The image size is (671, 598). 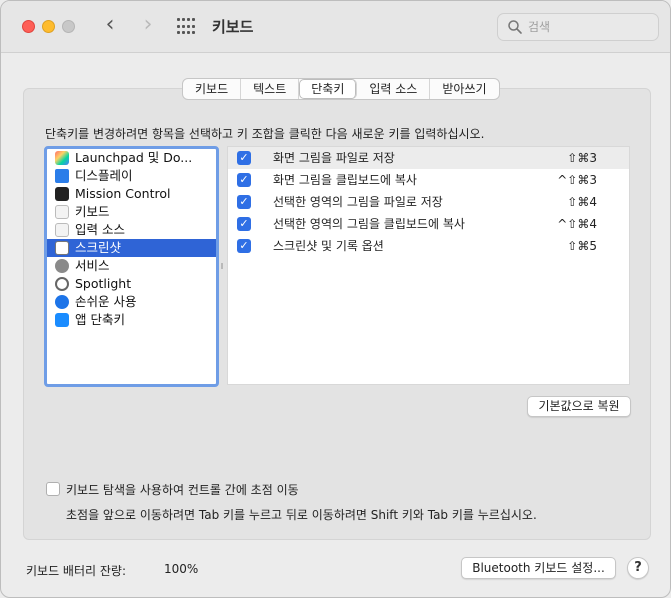 What do you see at coordinates (62, 212) in the screenshot?
I see `keyboard-icon` at bounding box center [62, 212].